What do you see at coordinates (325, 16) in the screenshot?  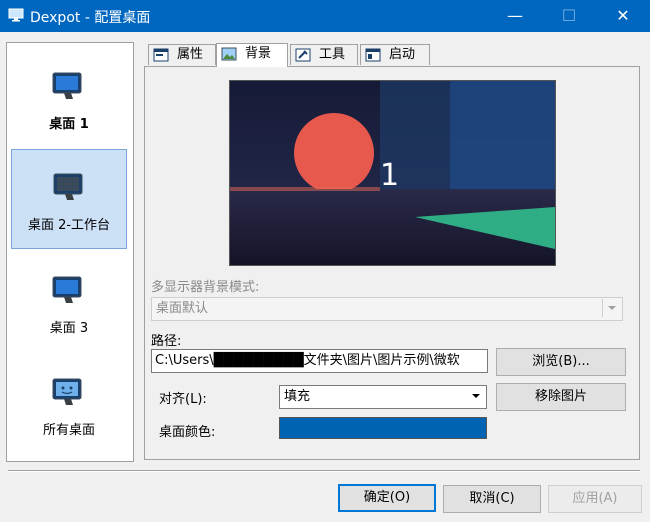 I see `title-bar: Dexpot - 配置桌面 — ☐ ✕` at bounding box center [325, 16].